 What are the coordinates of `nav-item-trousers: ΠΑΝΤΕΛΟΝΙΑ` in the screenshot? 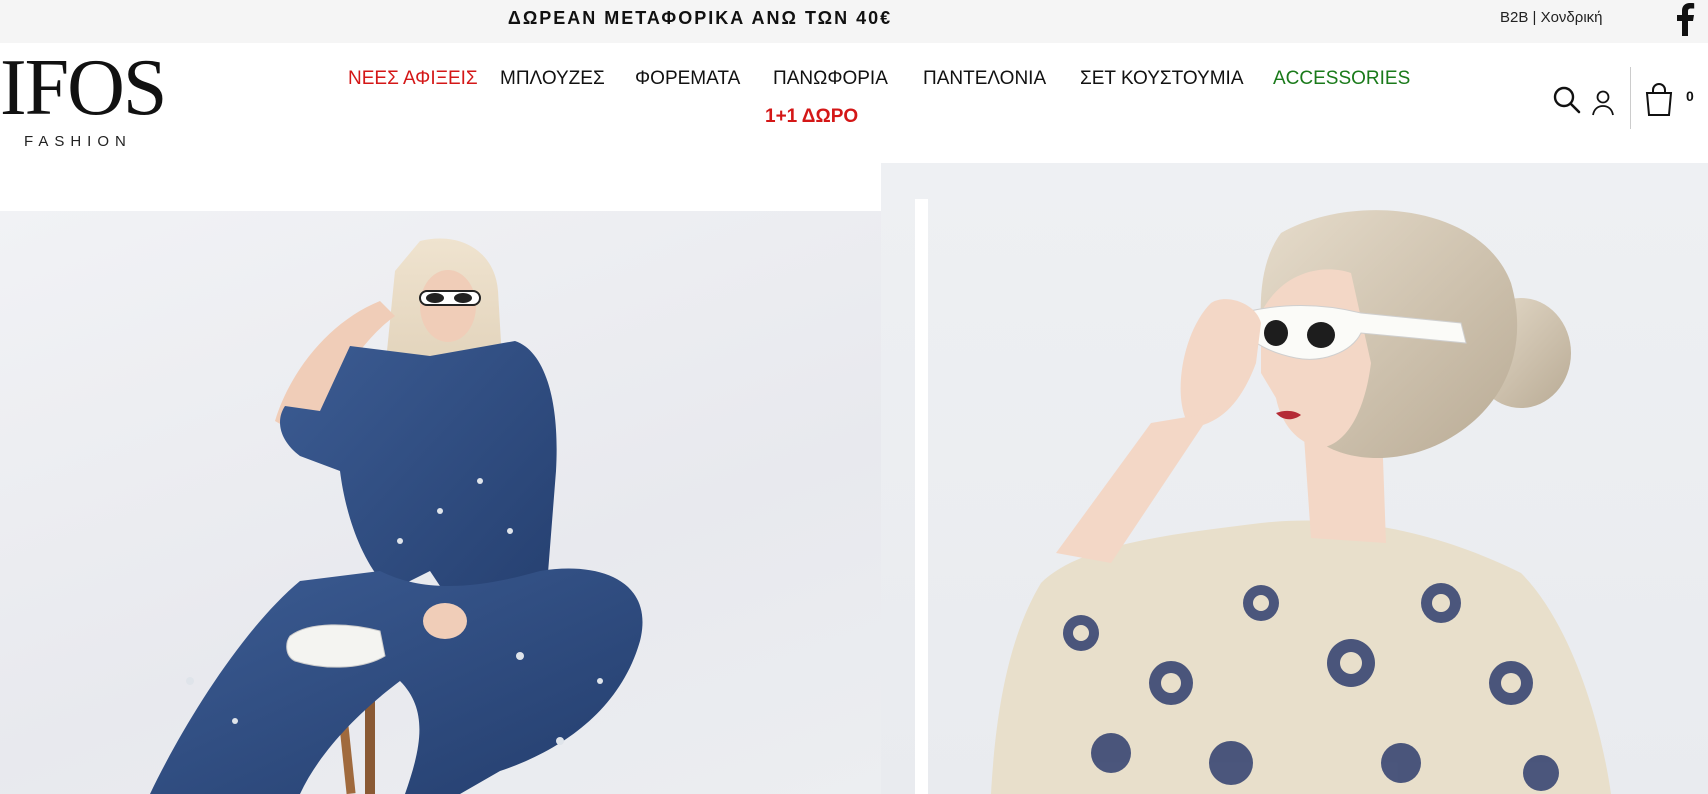 It's located at (984, 79).